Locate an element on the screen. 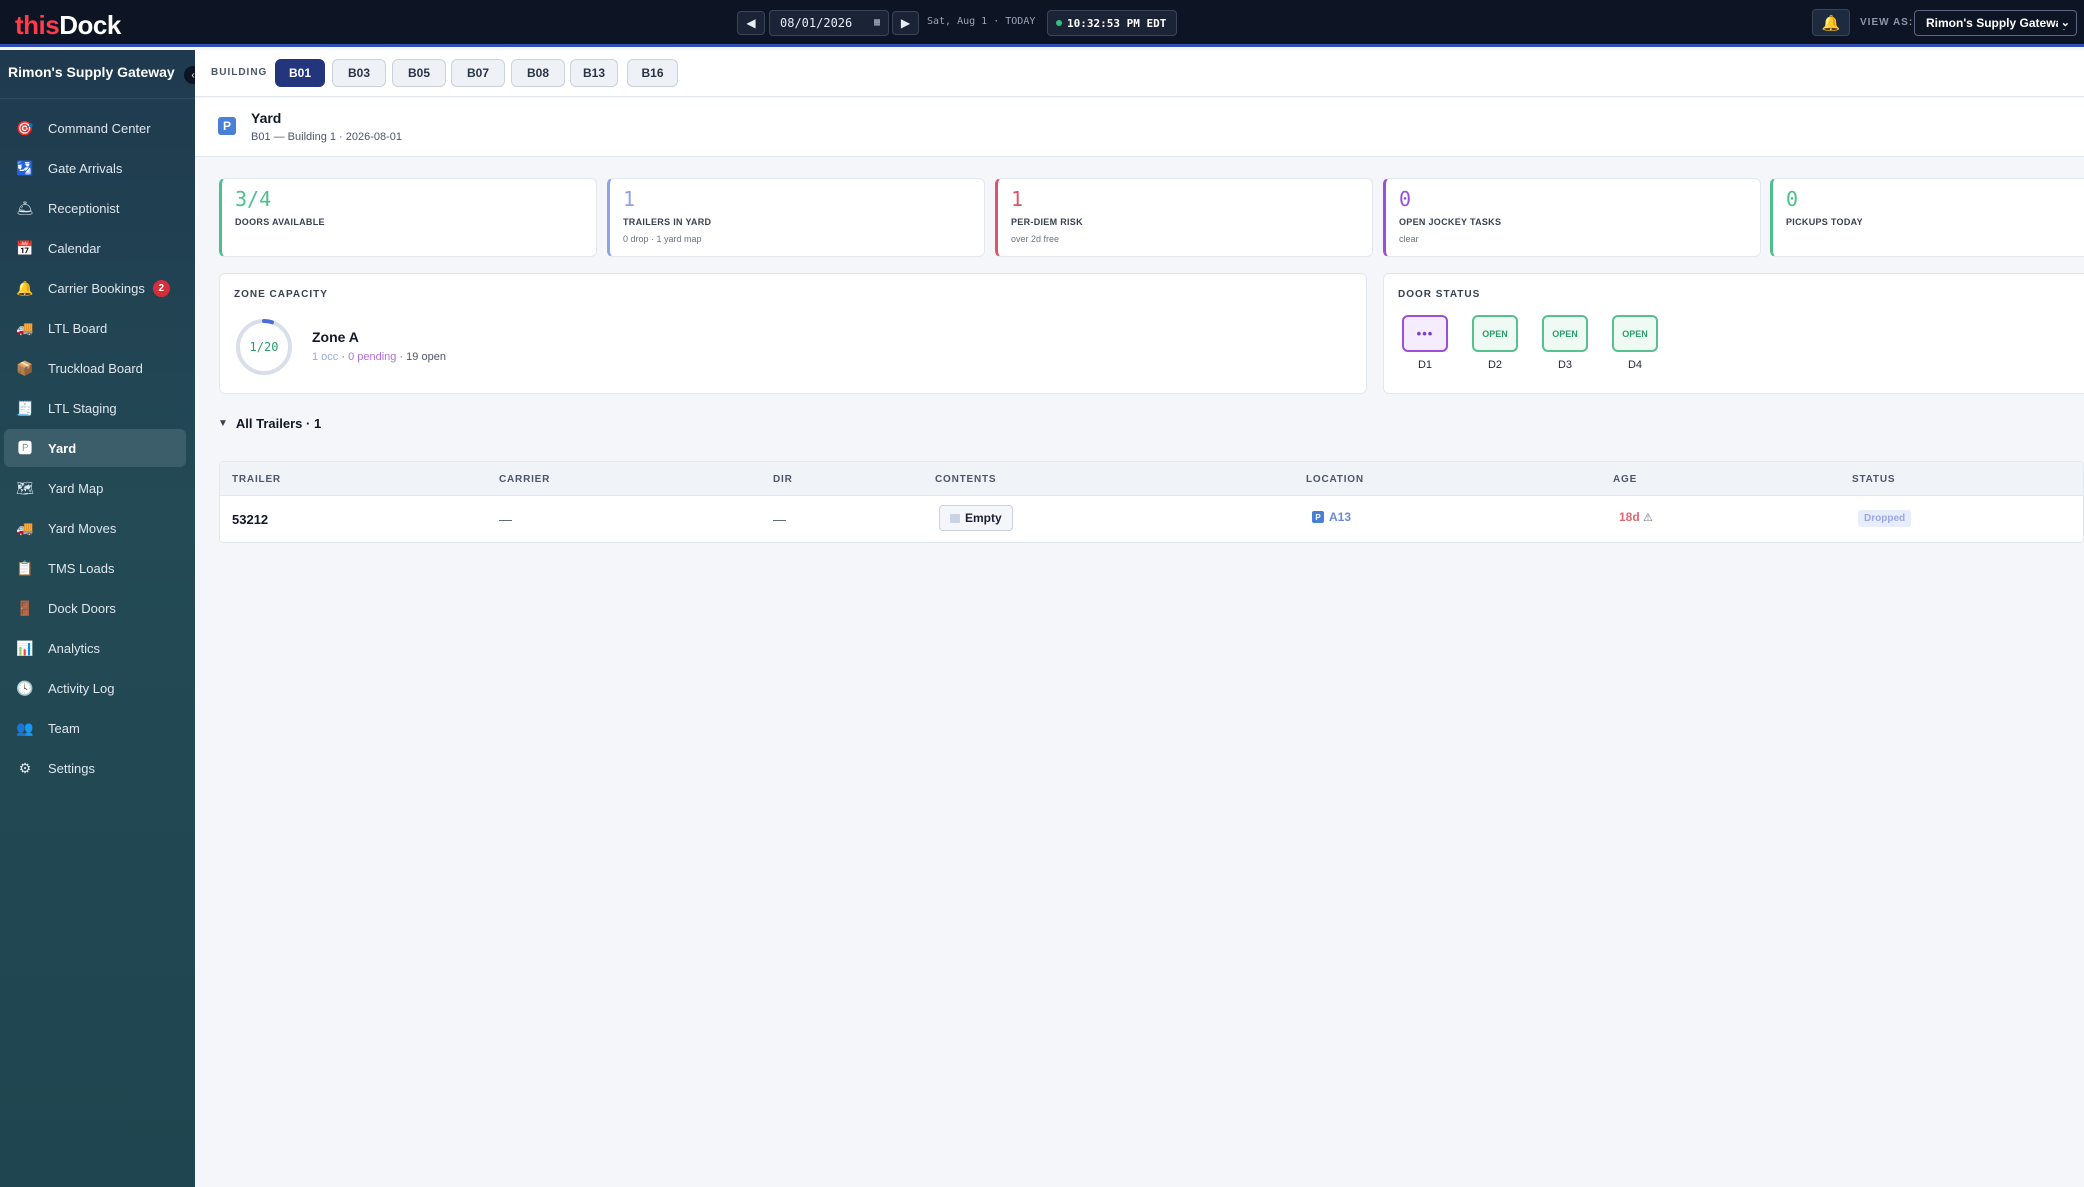 This screenshot has height=1187, width=2084. all-trailers-title: All Trailers · 1 is located at coordinates (278, 423).